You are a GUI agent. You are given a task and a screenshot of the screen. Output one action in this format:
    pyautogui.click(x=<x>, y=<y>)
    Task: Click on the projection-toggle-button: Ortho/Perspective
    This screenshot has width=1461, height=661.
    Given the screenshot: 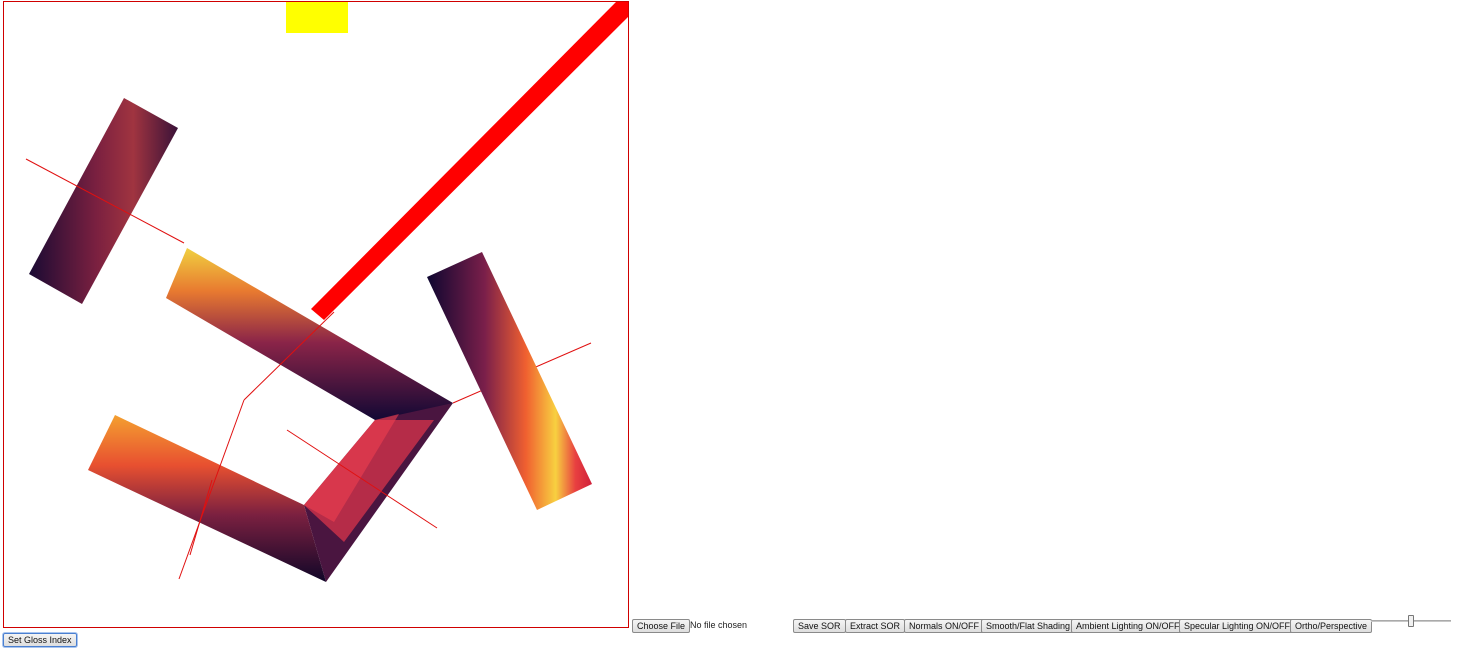 What is the action you would take?
    pyautogui.click(x=1331, y=626)
    